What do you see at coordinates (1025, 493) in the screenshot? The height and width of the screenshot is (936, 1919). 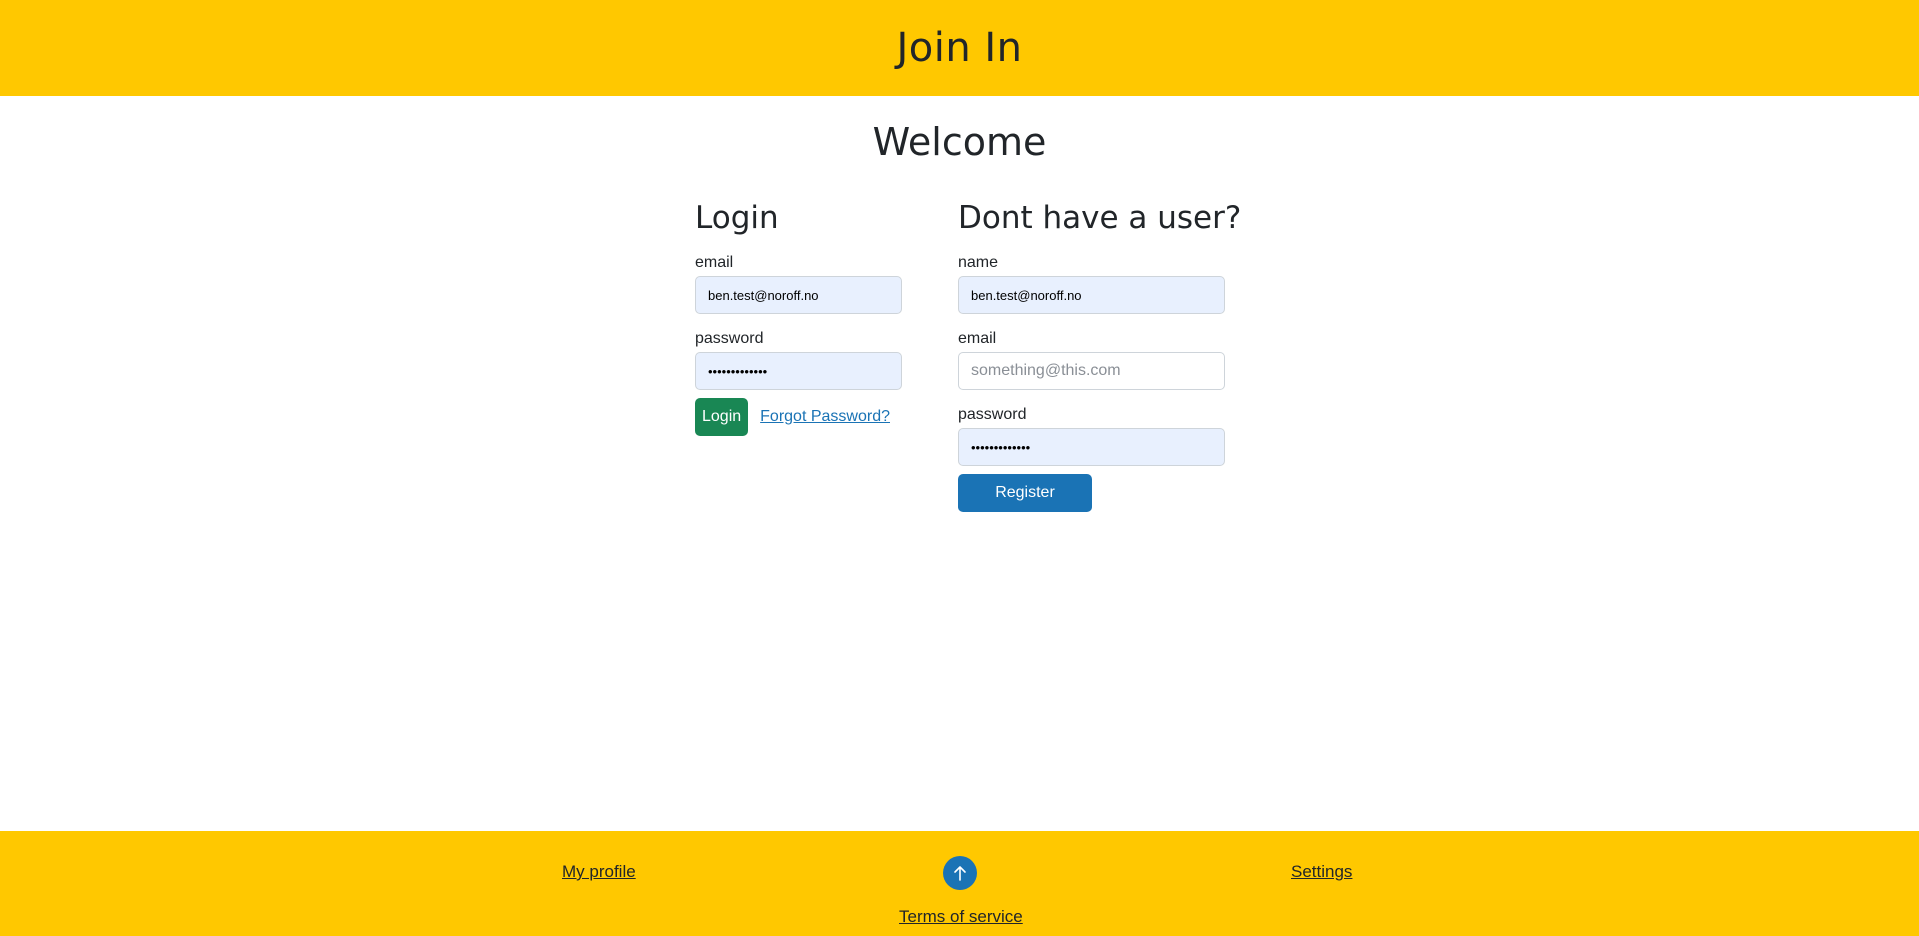 I see `register-button: Register` at bounding box center [1025, 493].